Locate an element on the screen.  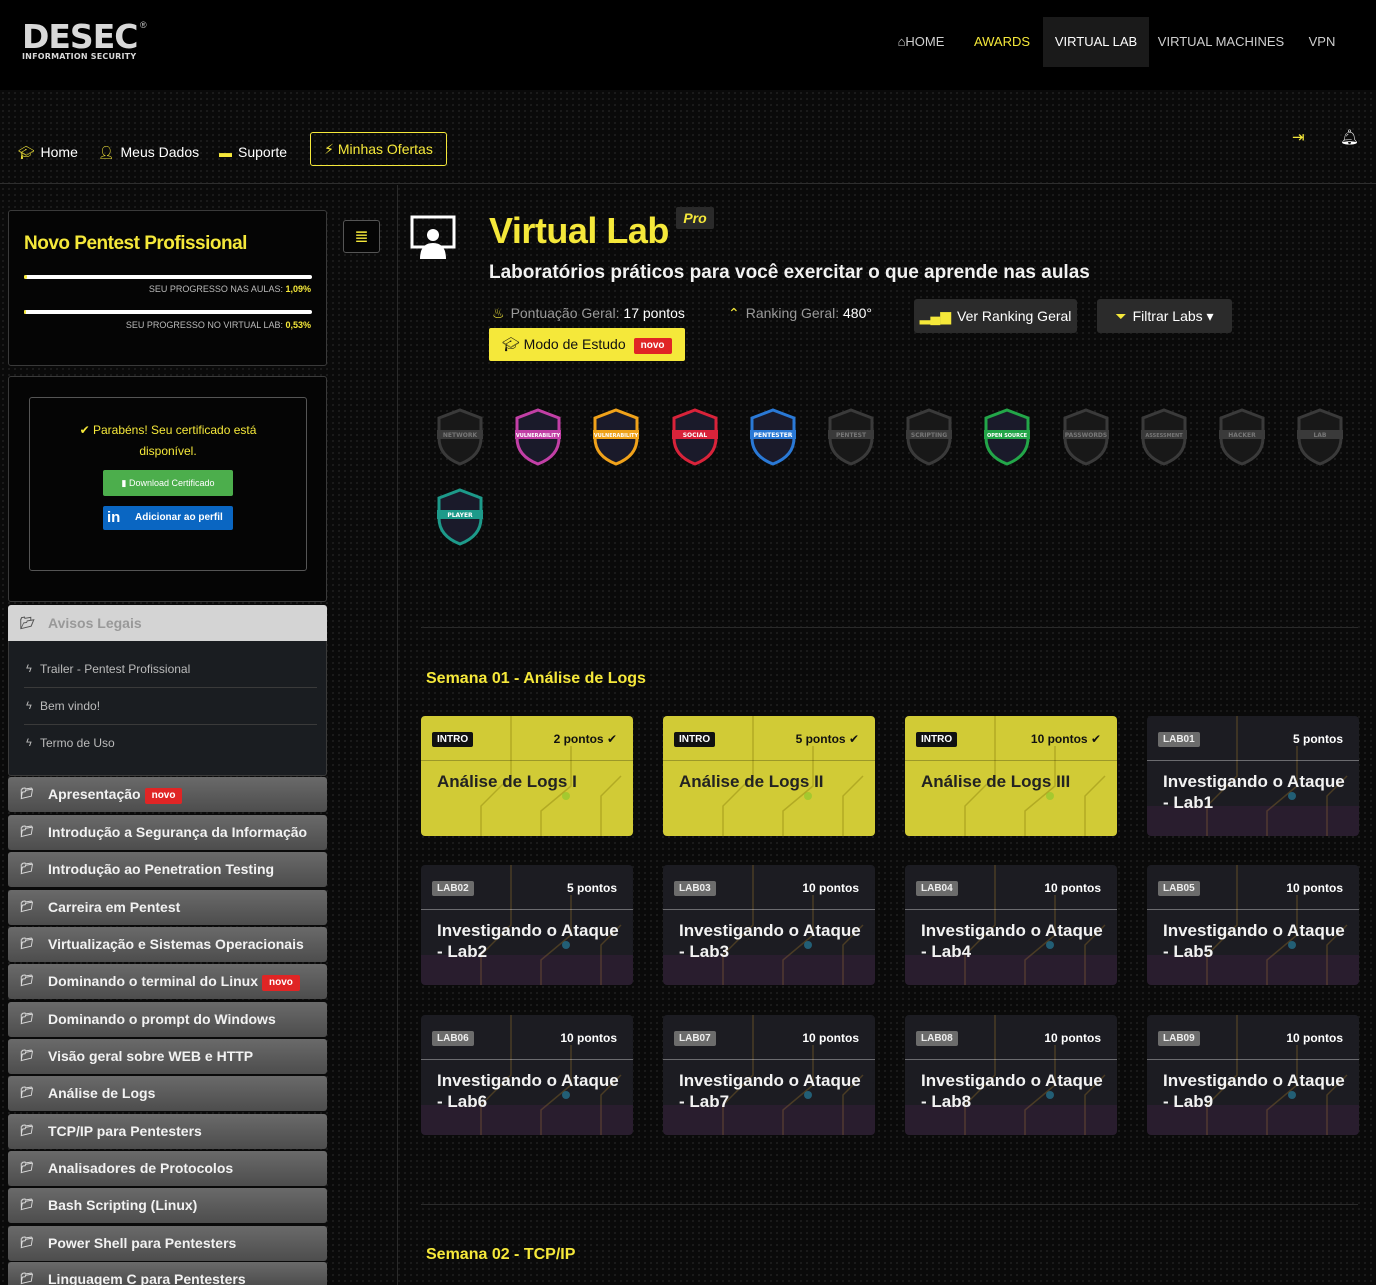
logo-text: DESEC is located at coordinates (80, 36).